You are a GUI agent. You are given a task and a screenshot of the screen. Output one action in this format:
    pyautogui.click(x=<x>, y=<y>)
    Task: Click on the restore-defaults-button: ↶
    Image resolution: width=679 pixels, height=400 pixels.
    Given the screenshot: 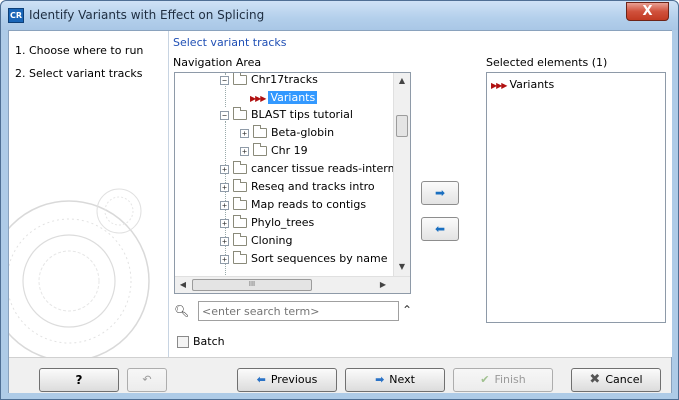 What is the action you would take?
    pyautogui.click(x=147, y=380)
    